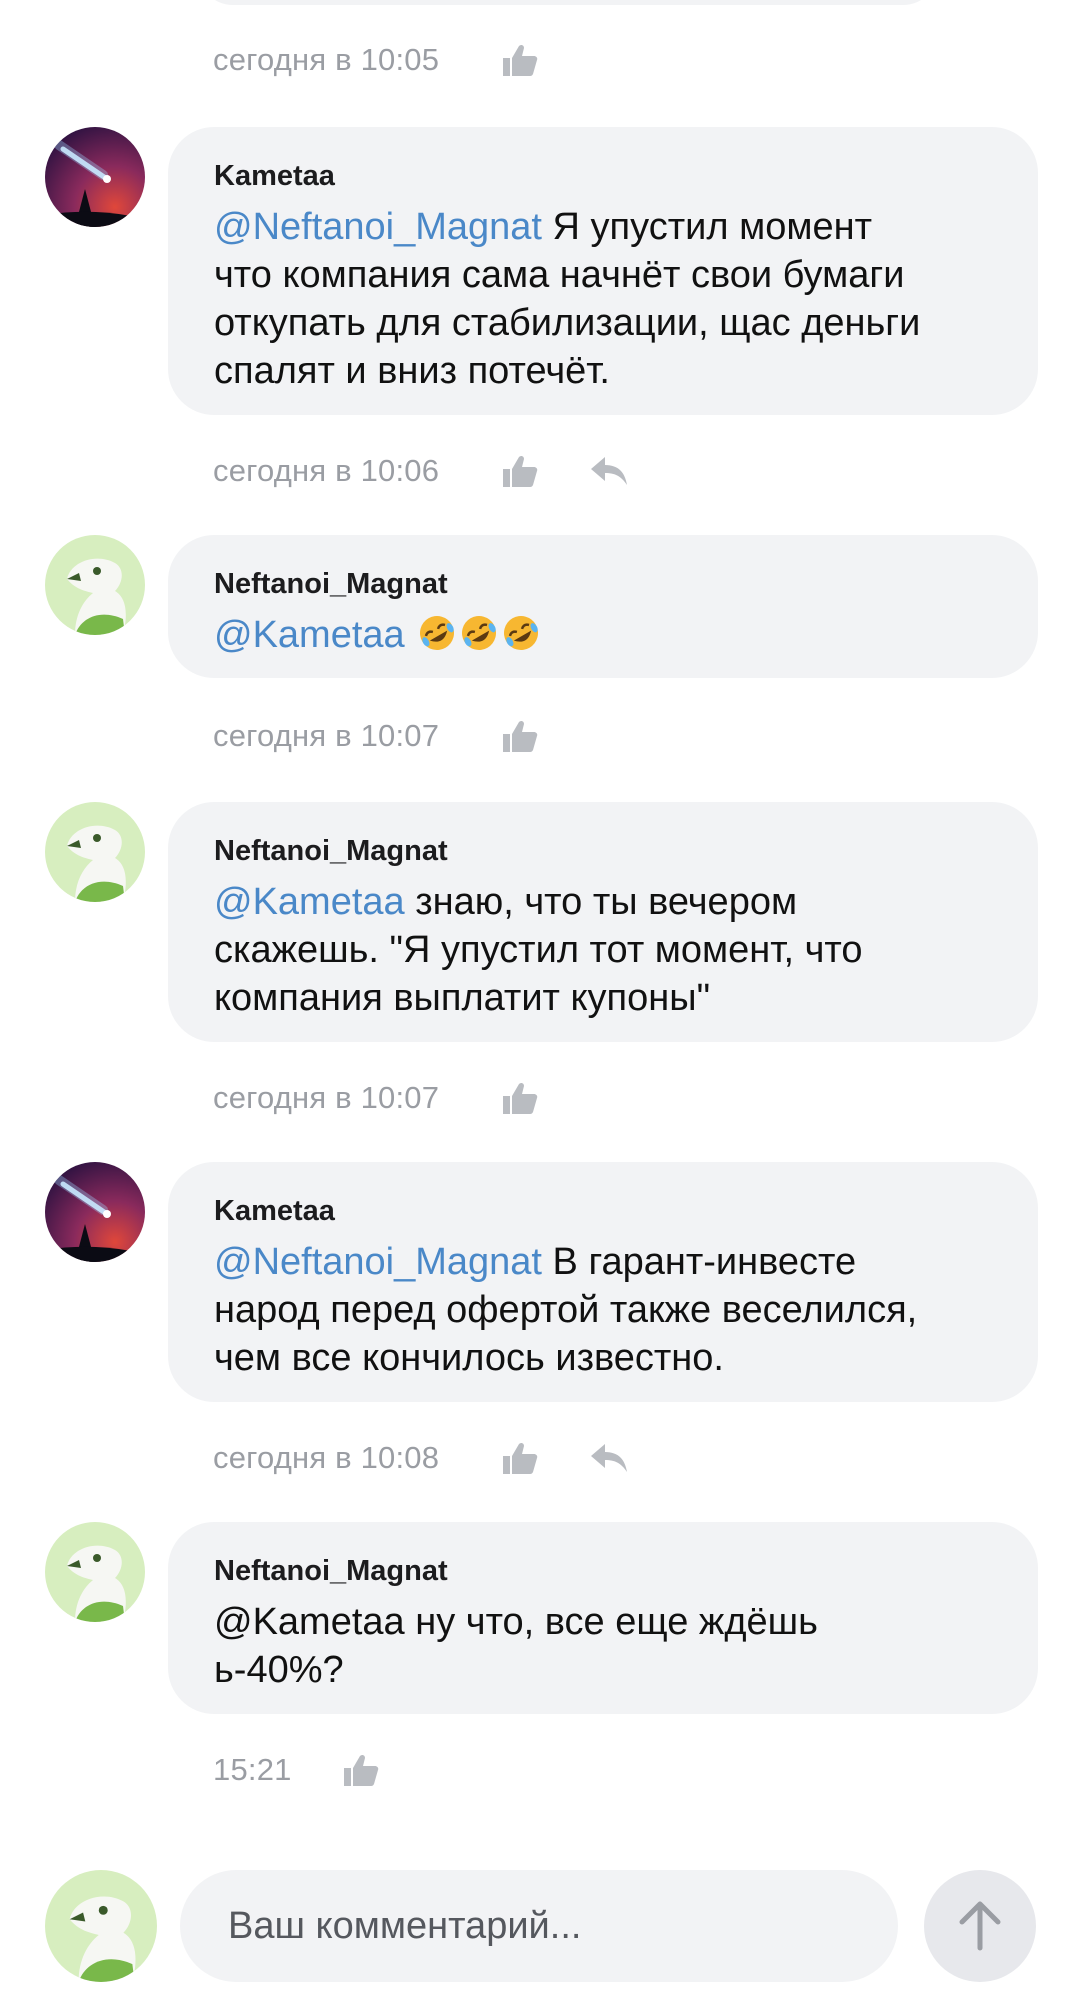 The height and width of the screenshot is (2005, 1080). I want to click on comment-time: сегодня в 10:06, so click(326, 470).